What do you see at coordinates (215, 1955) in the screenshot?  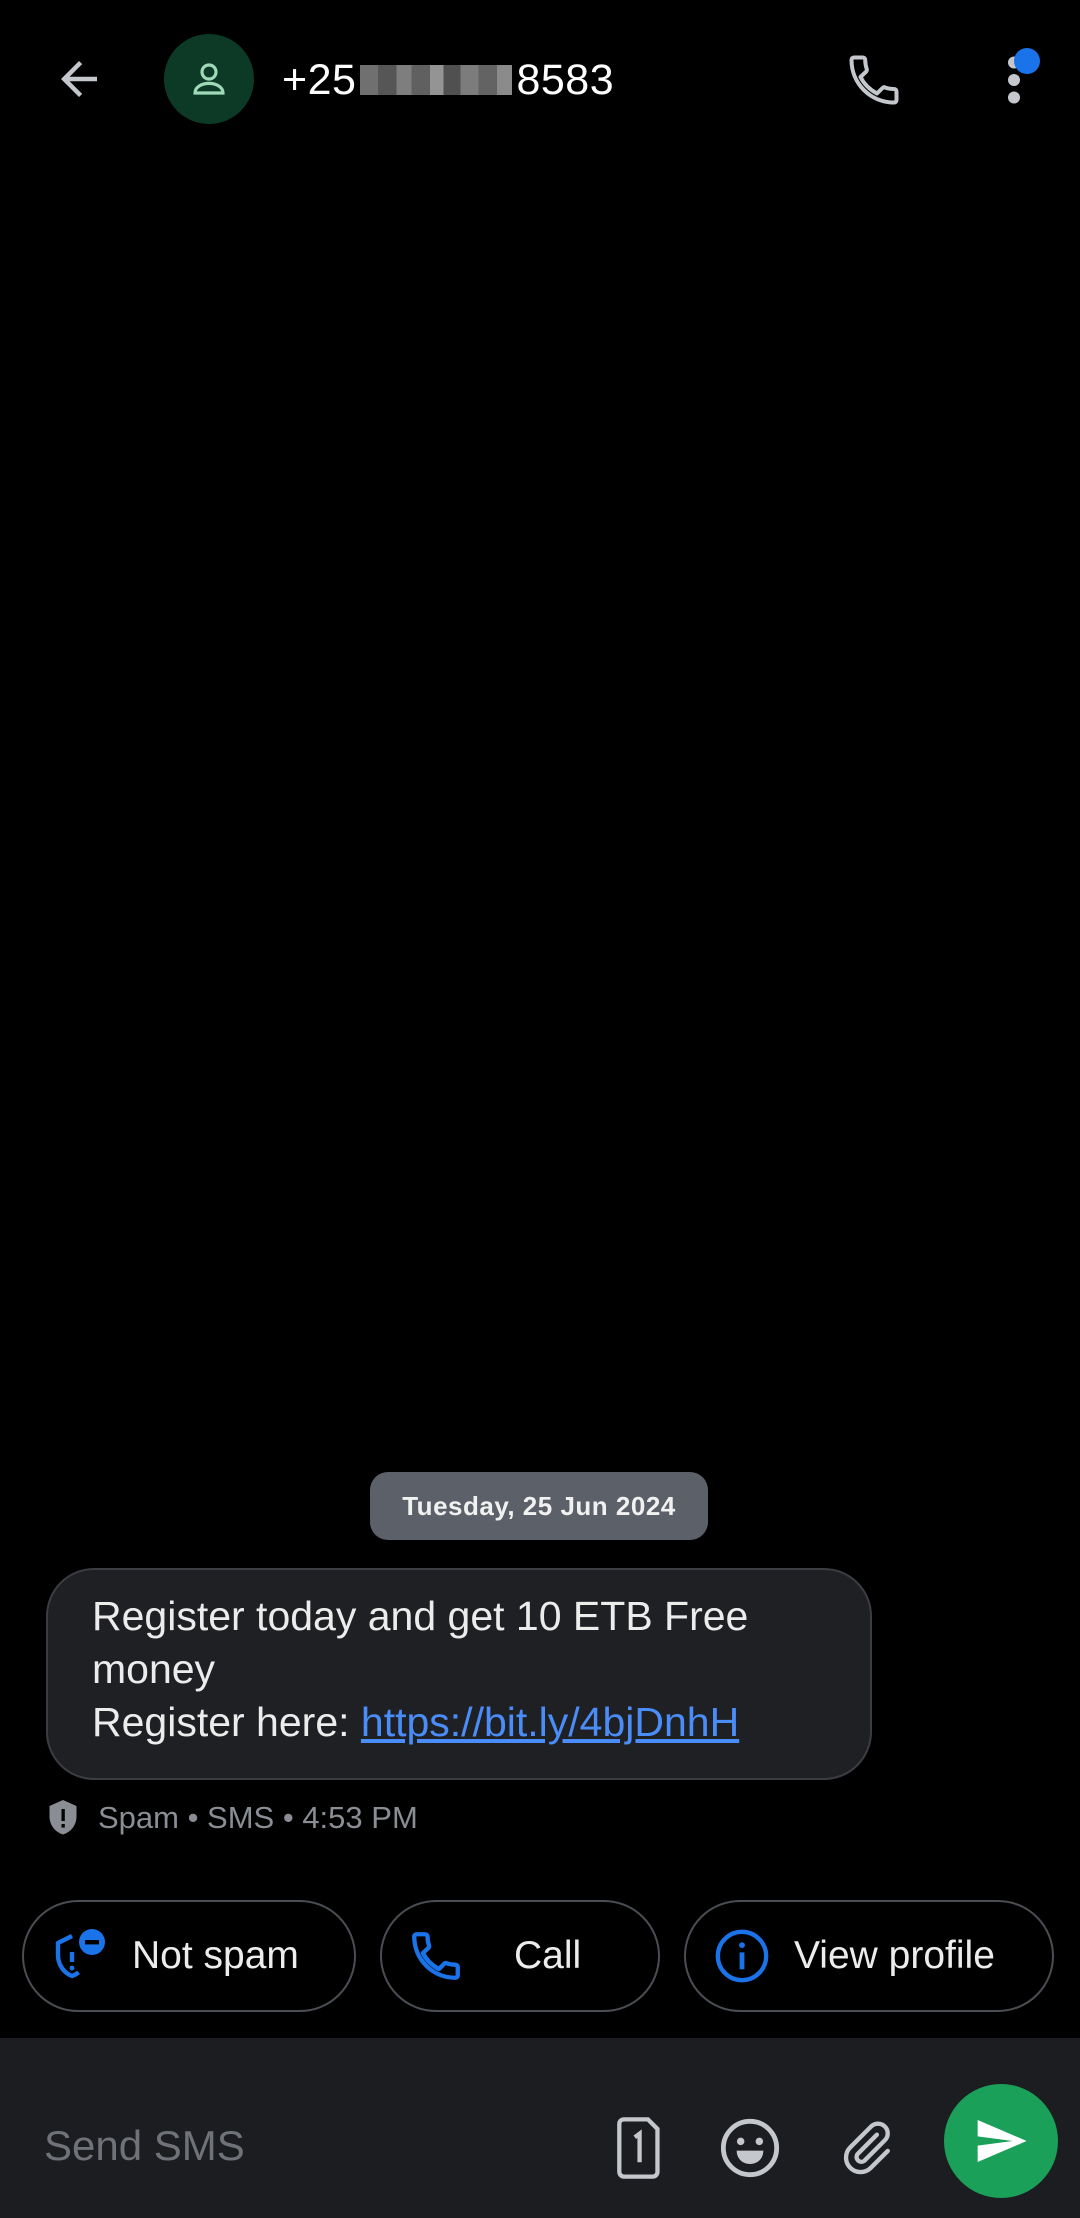 I see `not-spam-label: Not spam` at bounding box center [215, 1955].